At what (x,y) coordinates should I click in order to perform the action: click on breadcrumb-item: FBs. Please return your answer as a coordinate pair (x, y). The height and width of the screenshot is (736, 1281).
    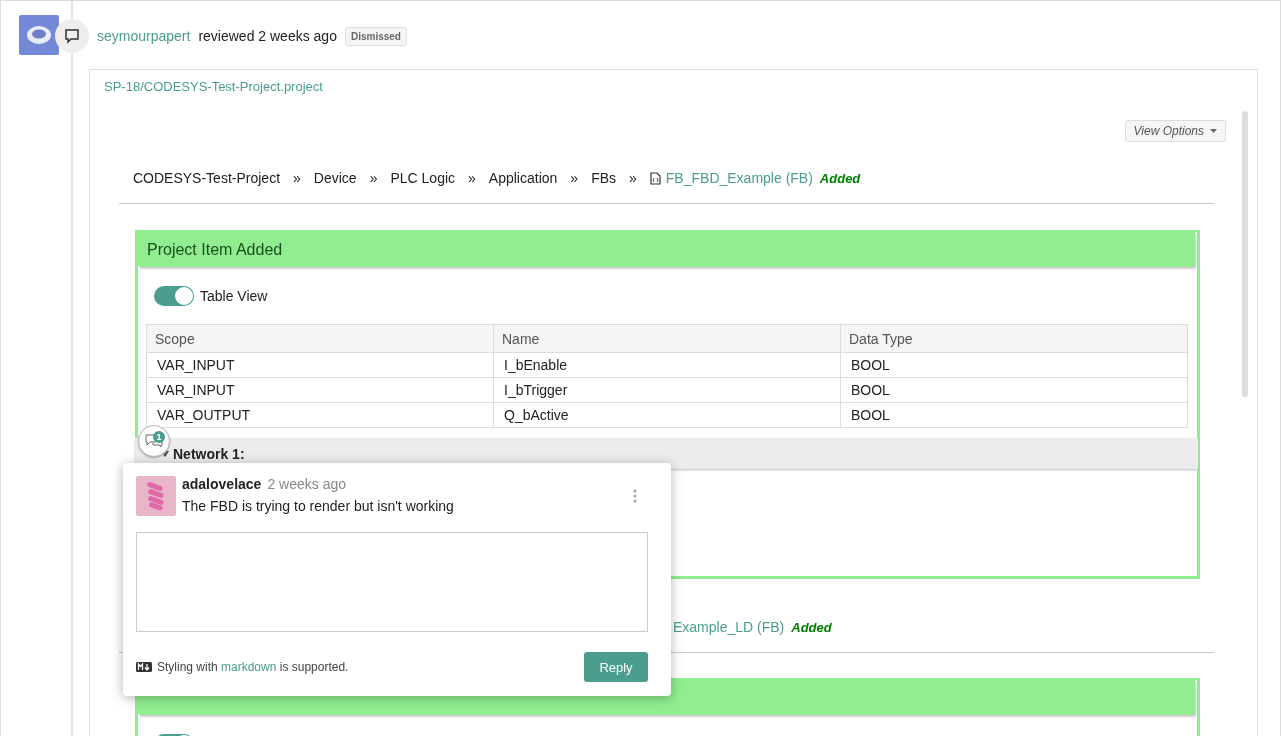
    Looking at the image, I should click on (603, 178).